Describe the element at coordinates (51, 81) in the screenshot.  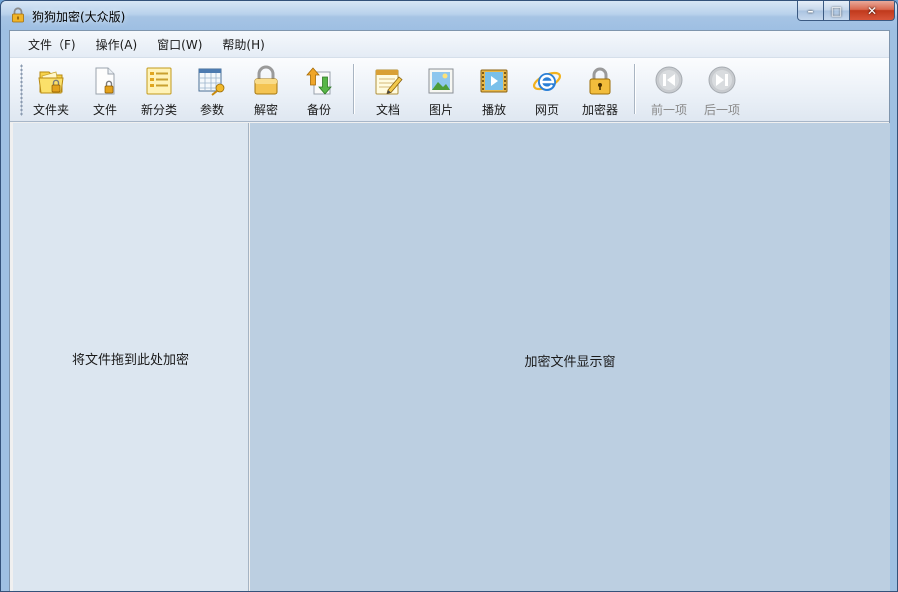
I see `folder-lock-icon` at that location.